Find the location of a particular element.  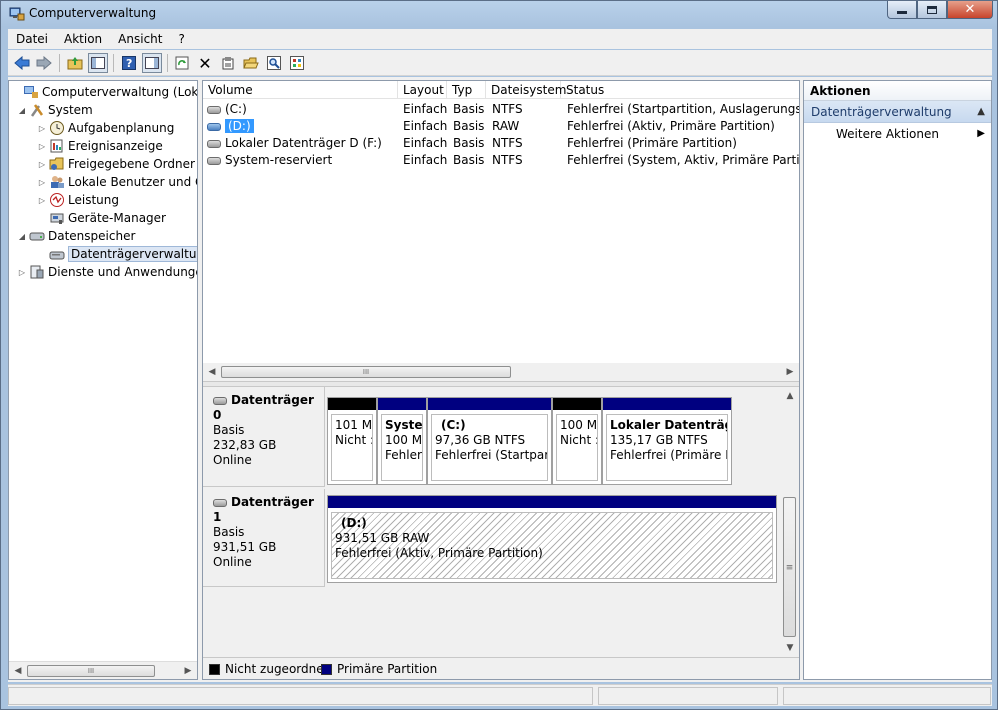

volume-list-horizontal-scrollbar: ◀ III ▶ is located at coordinates (501, 372).